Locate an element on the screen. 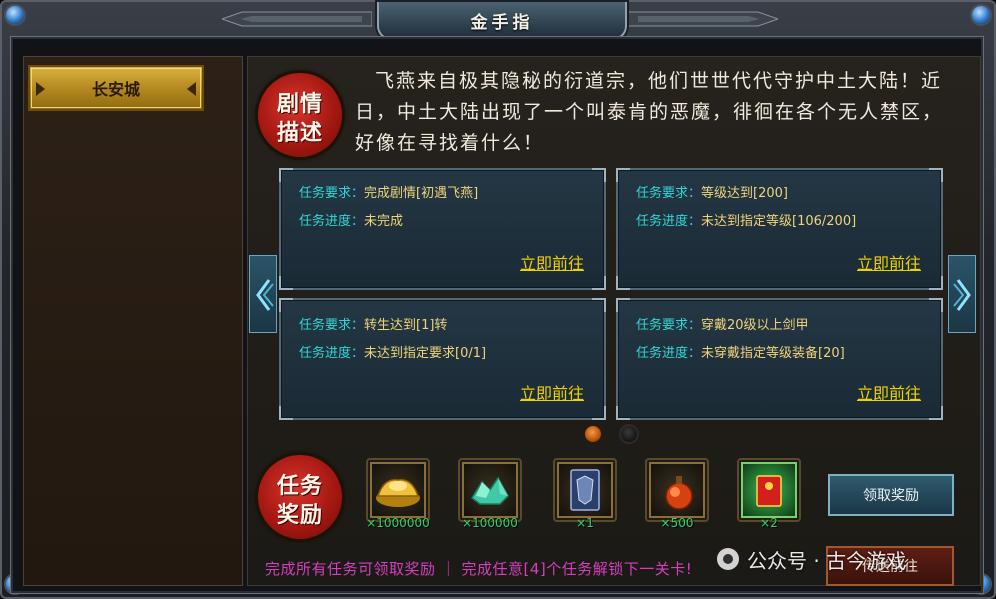 The image size is (996, 599). jade-crystal-icon is located at coordinates (489, 490).